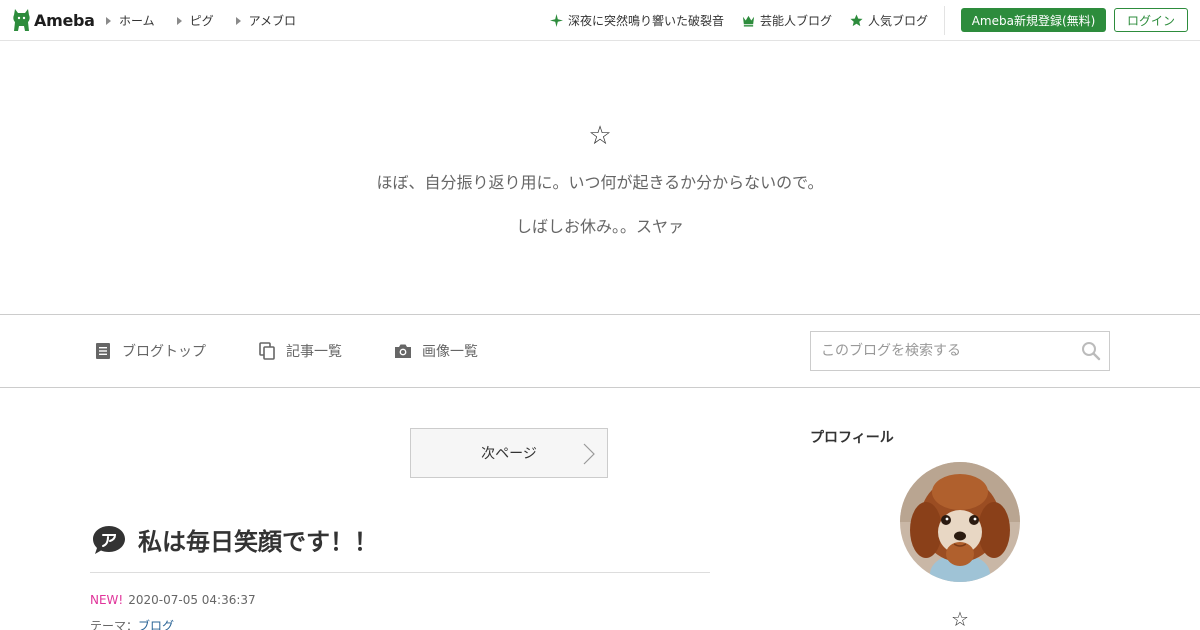 The height and width of the screenshot is (630, 1200). I want to click on gnav-item-pigg: ピグ, so click(195, 20).